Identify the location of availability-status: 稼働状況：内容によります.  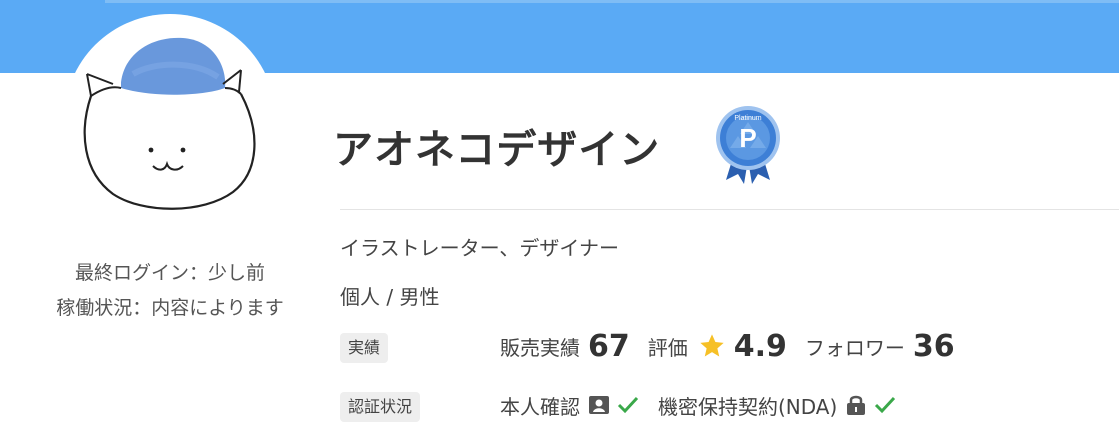
(170, 308).